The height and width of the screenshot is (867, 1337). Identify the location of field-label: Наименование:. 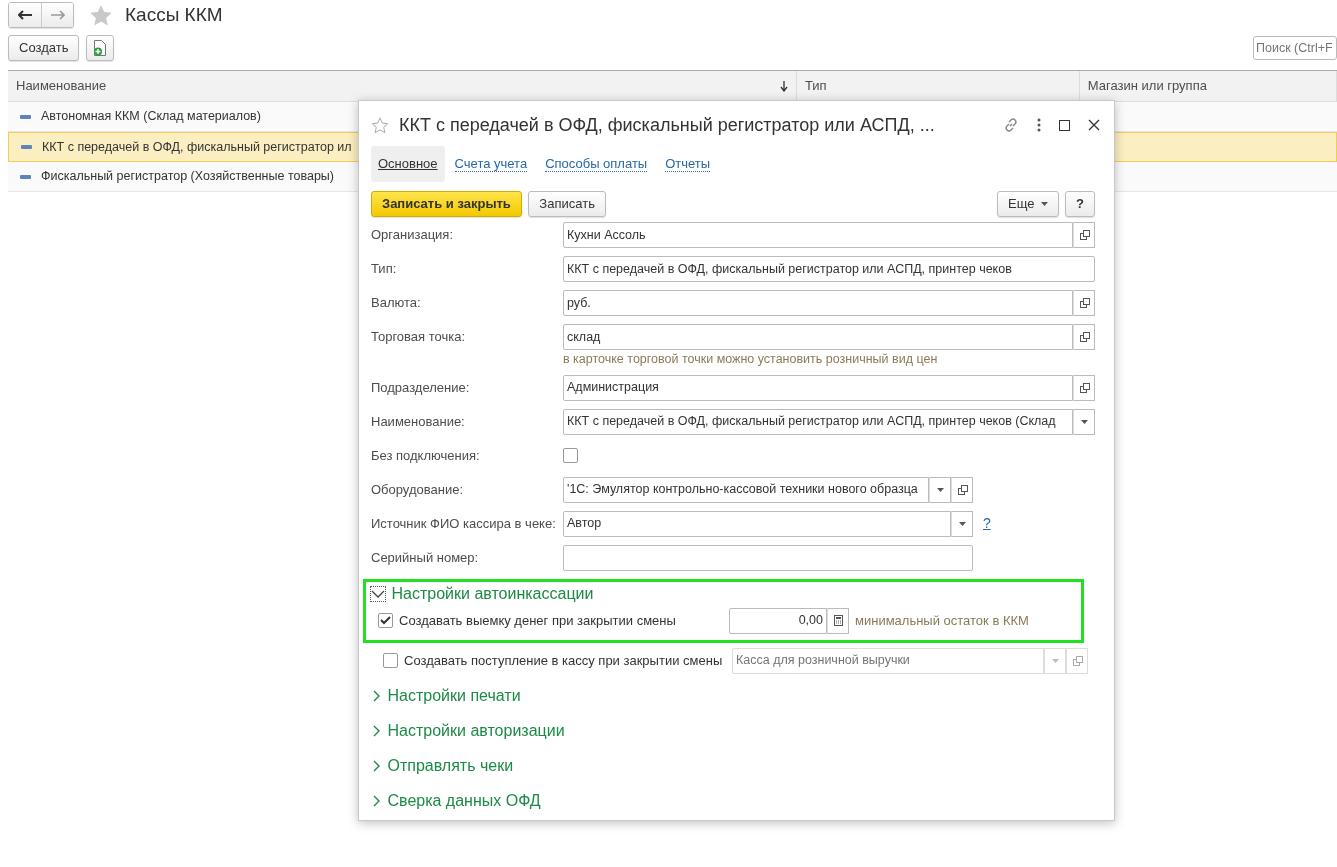
(418, 422).